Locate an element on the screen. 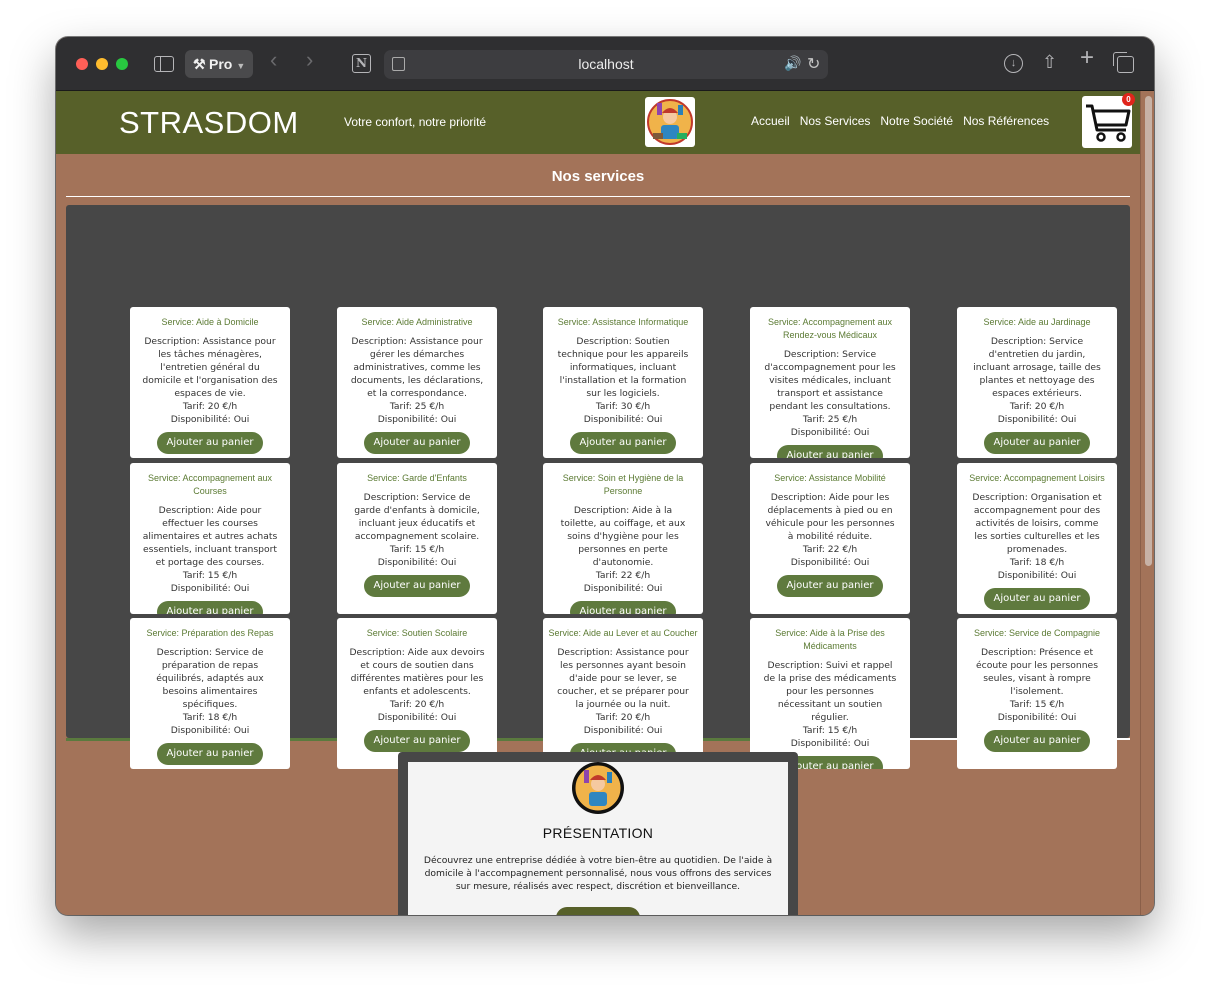 This screenshot has width=1210, height=989. nav-nos-references: Nos Références is located at coordinates (1006, 121).